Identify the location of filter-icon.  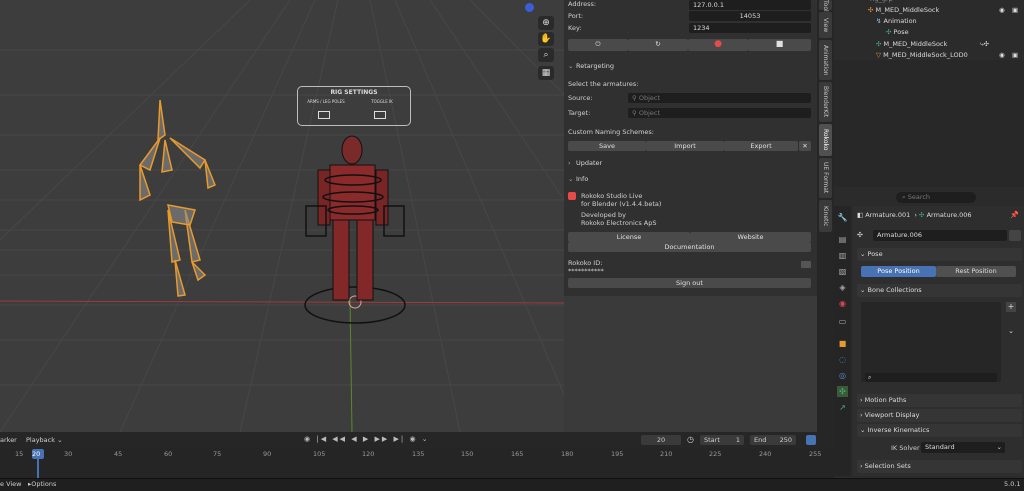
(811, 440).